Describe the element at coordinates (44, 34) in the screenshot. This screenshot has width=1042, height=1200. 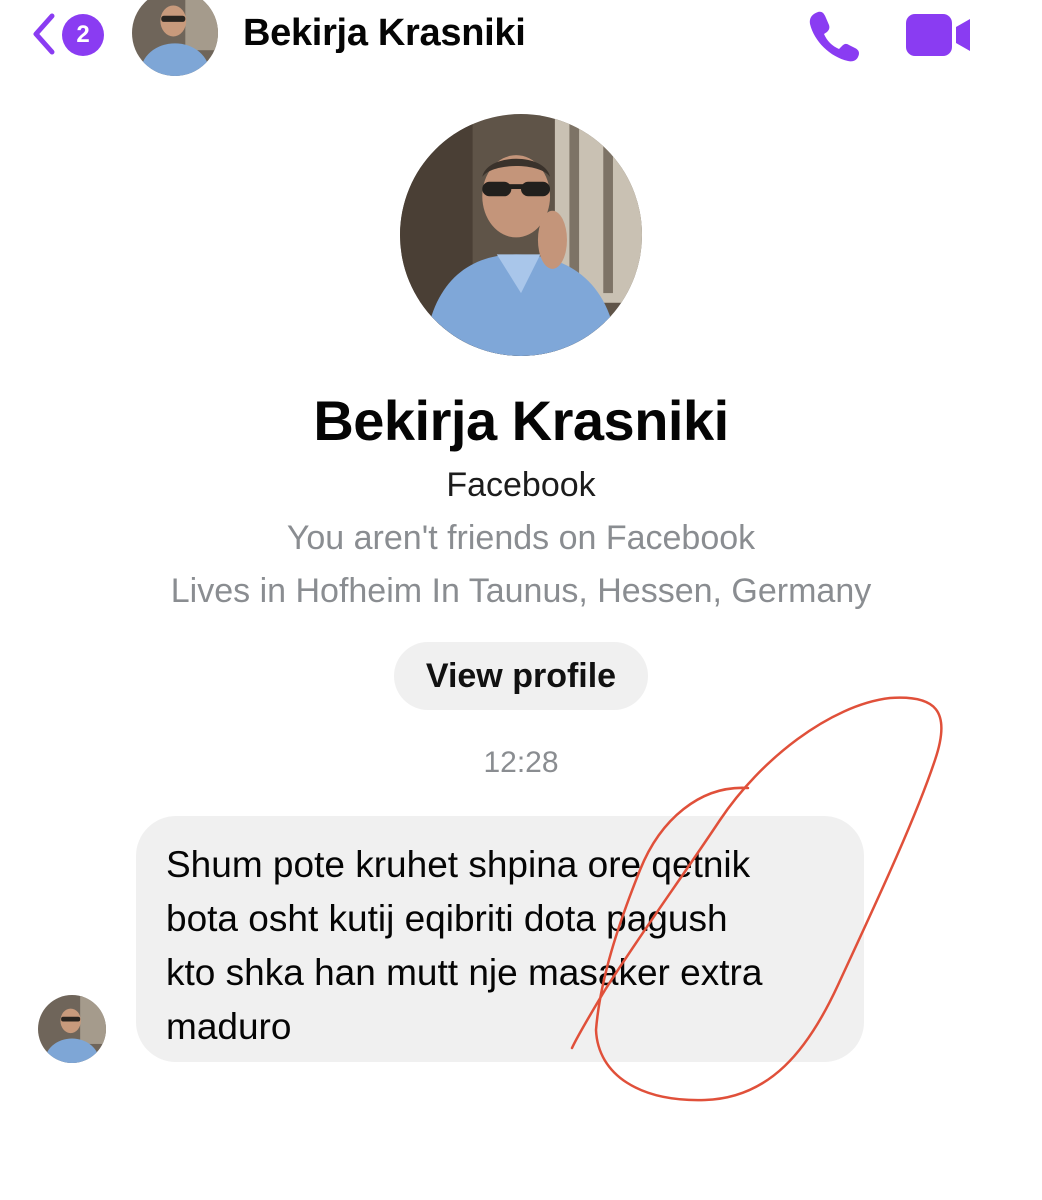
I see `chevron-left-icon` at that location.